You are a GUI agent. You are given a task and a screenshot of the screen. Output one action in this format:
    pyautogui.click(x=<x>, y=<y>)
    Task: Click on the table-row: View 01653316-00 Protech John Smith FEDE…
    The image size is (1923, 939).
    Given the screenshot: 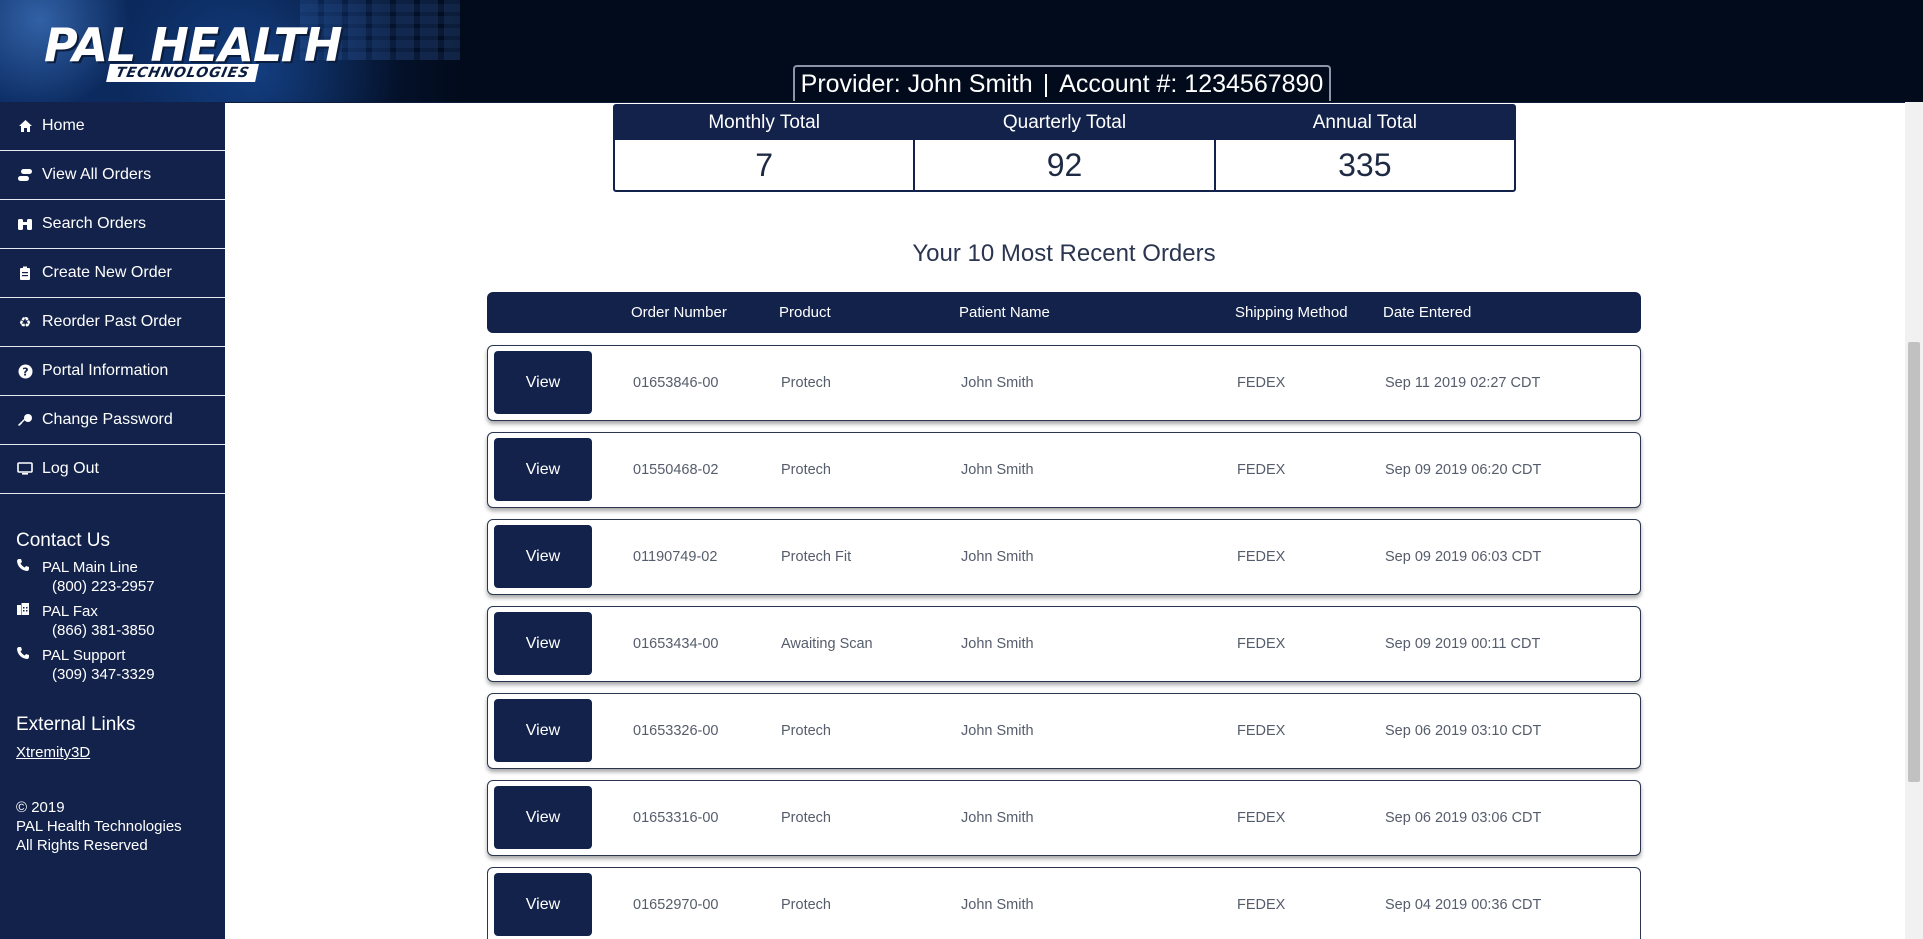 What is the action you would take?
    pyautogui.click(x=1064, y=818)
    